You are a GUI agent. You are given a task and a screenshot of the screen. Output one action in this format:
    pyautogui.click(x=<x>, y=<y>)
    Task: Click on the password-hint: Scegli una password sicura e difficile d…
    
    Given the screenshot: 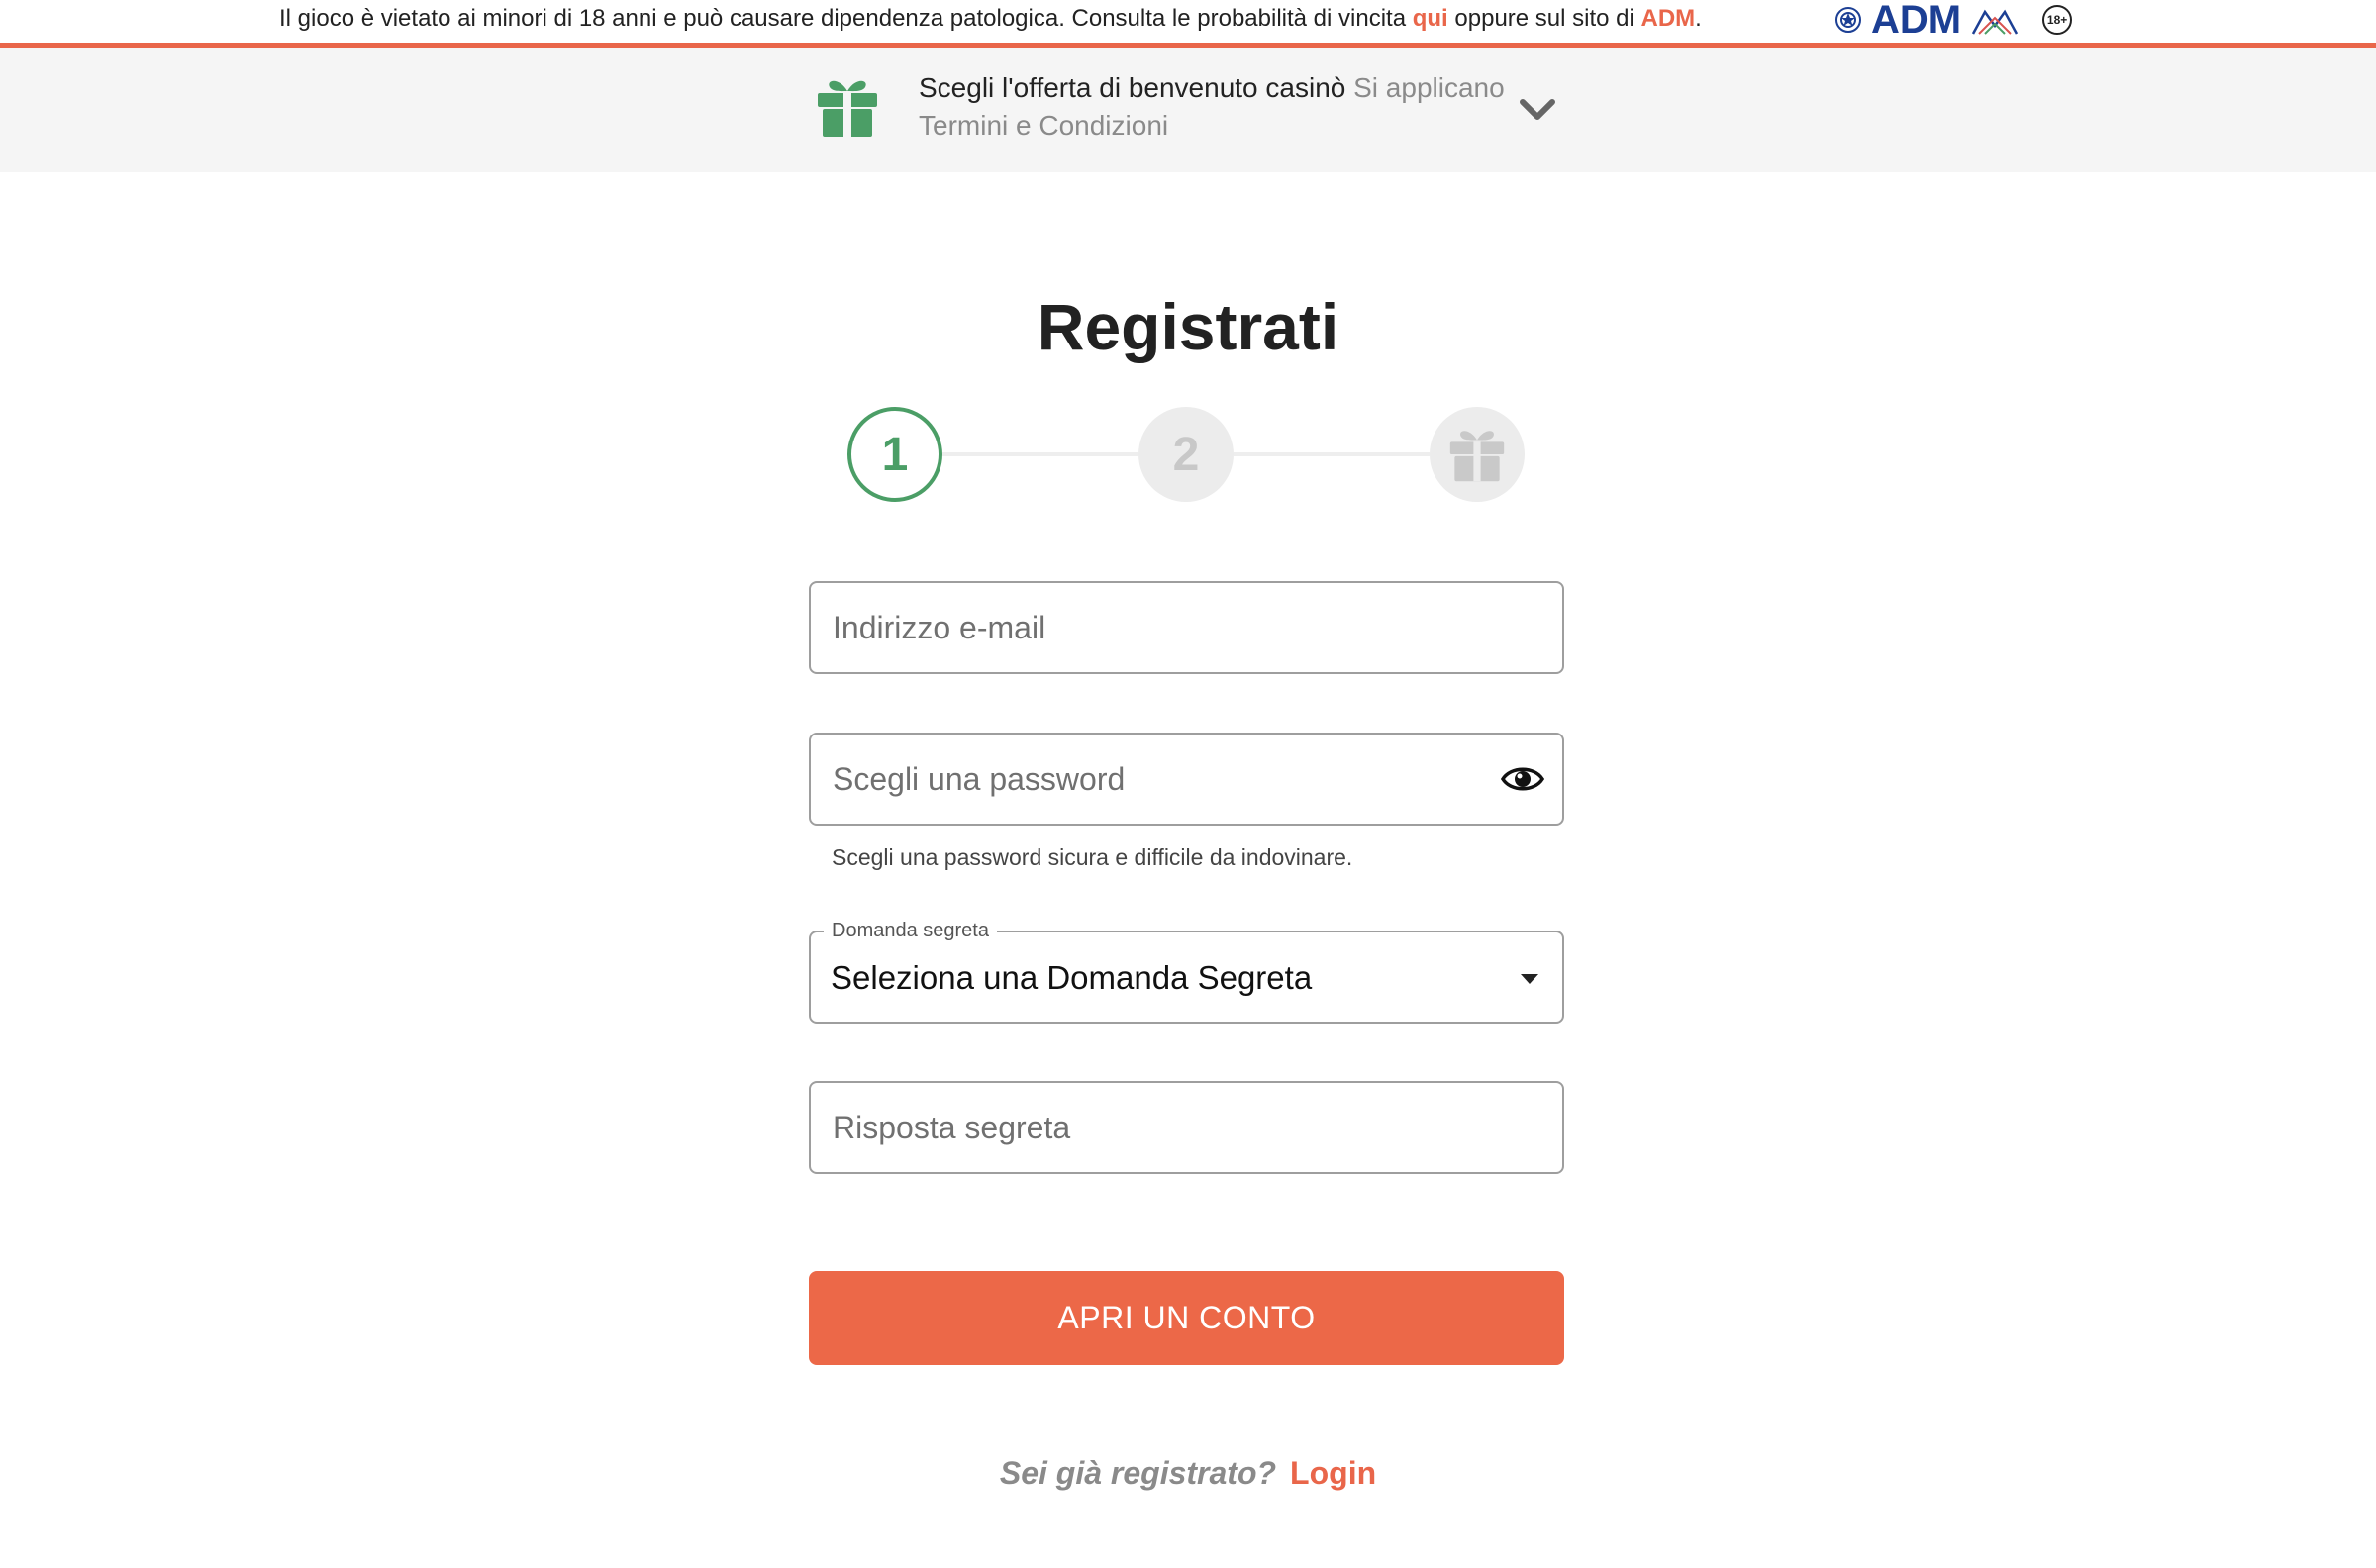 What is the action you would take?
    pyautogui.click(x=1092, y=857)
    